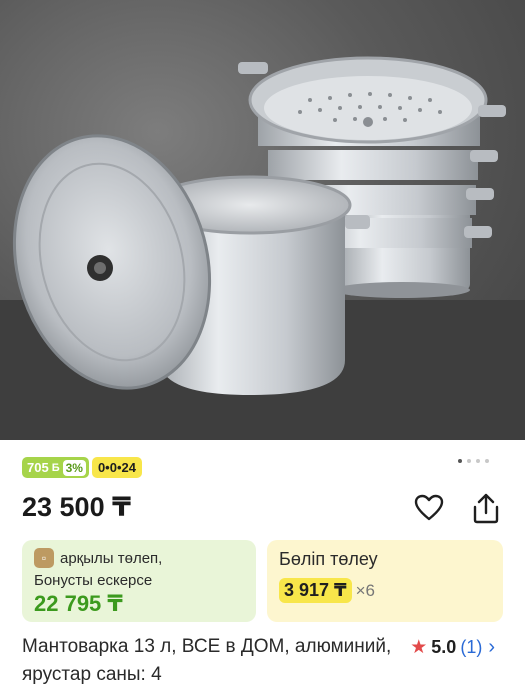  Describe the element at coordinates (491, 647) in the screenshot. I see `chevron-right-icon: ›` at that location.